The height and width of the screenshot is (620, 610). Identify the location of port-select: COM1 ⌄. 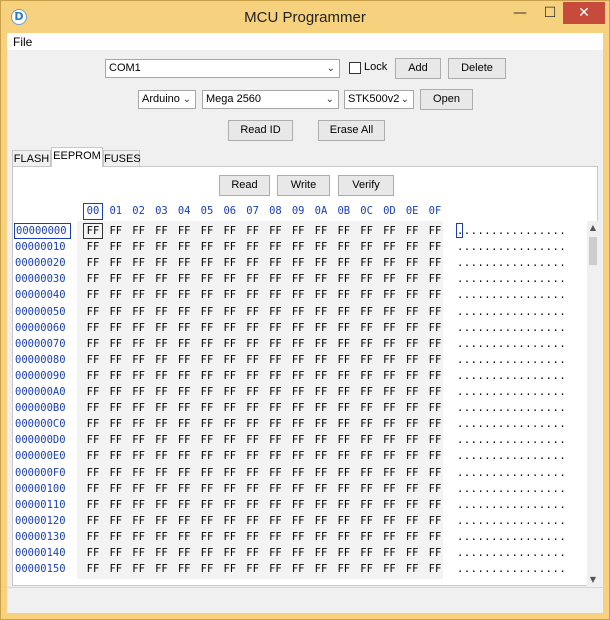
(222, 68).